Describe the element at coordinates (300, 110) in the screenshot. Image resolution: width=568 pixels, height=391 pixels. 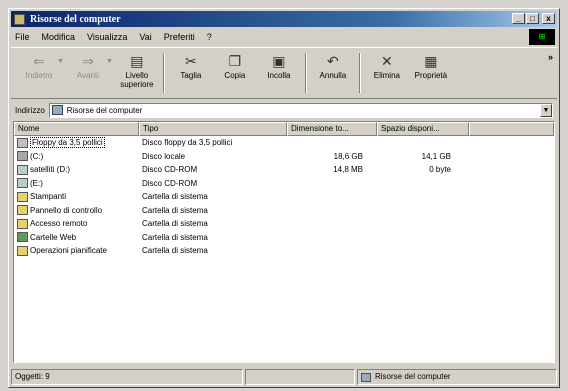
I see `address-field: Risorse del computer ▼` at that location.